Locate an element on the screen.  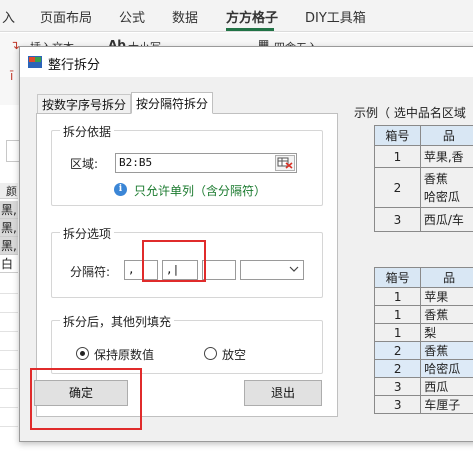
column-header: 颜 is located at coordinates (9, 191).